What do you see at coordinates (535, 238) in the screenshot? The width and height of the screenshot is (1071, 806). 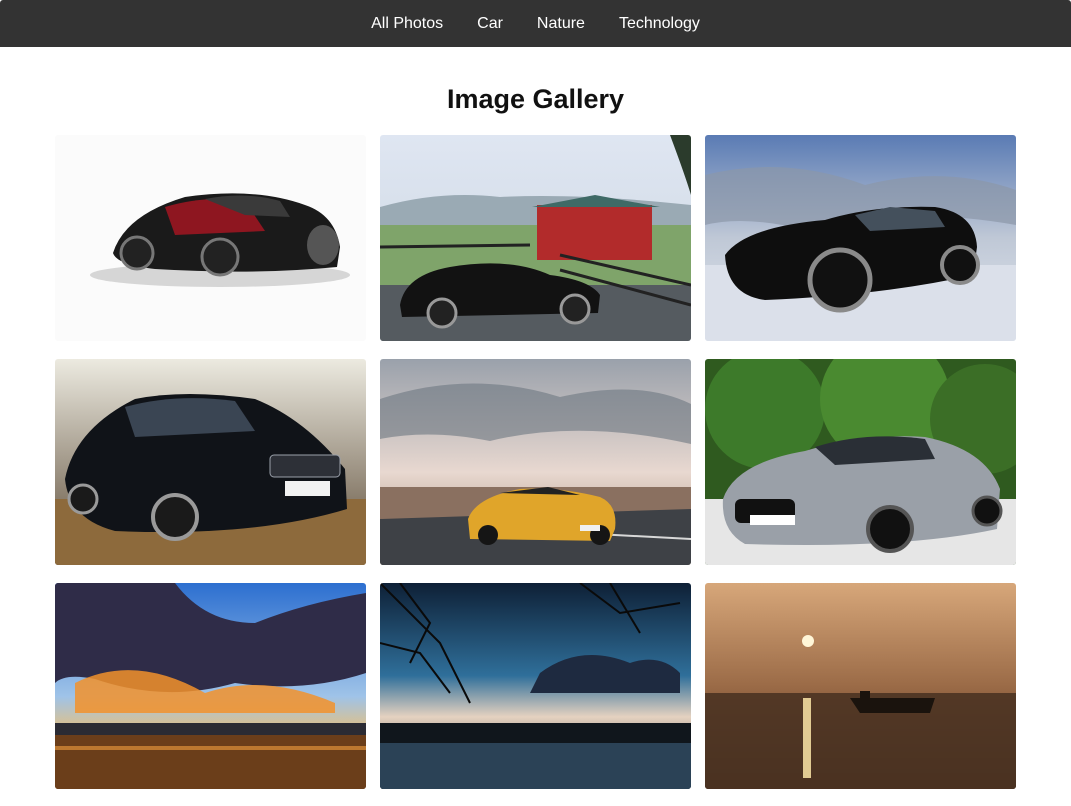 I see `gallery-image-black-sedan-farm` at bounding box center [535, 238].